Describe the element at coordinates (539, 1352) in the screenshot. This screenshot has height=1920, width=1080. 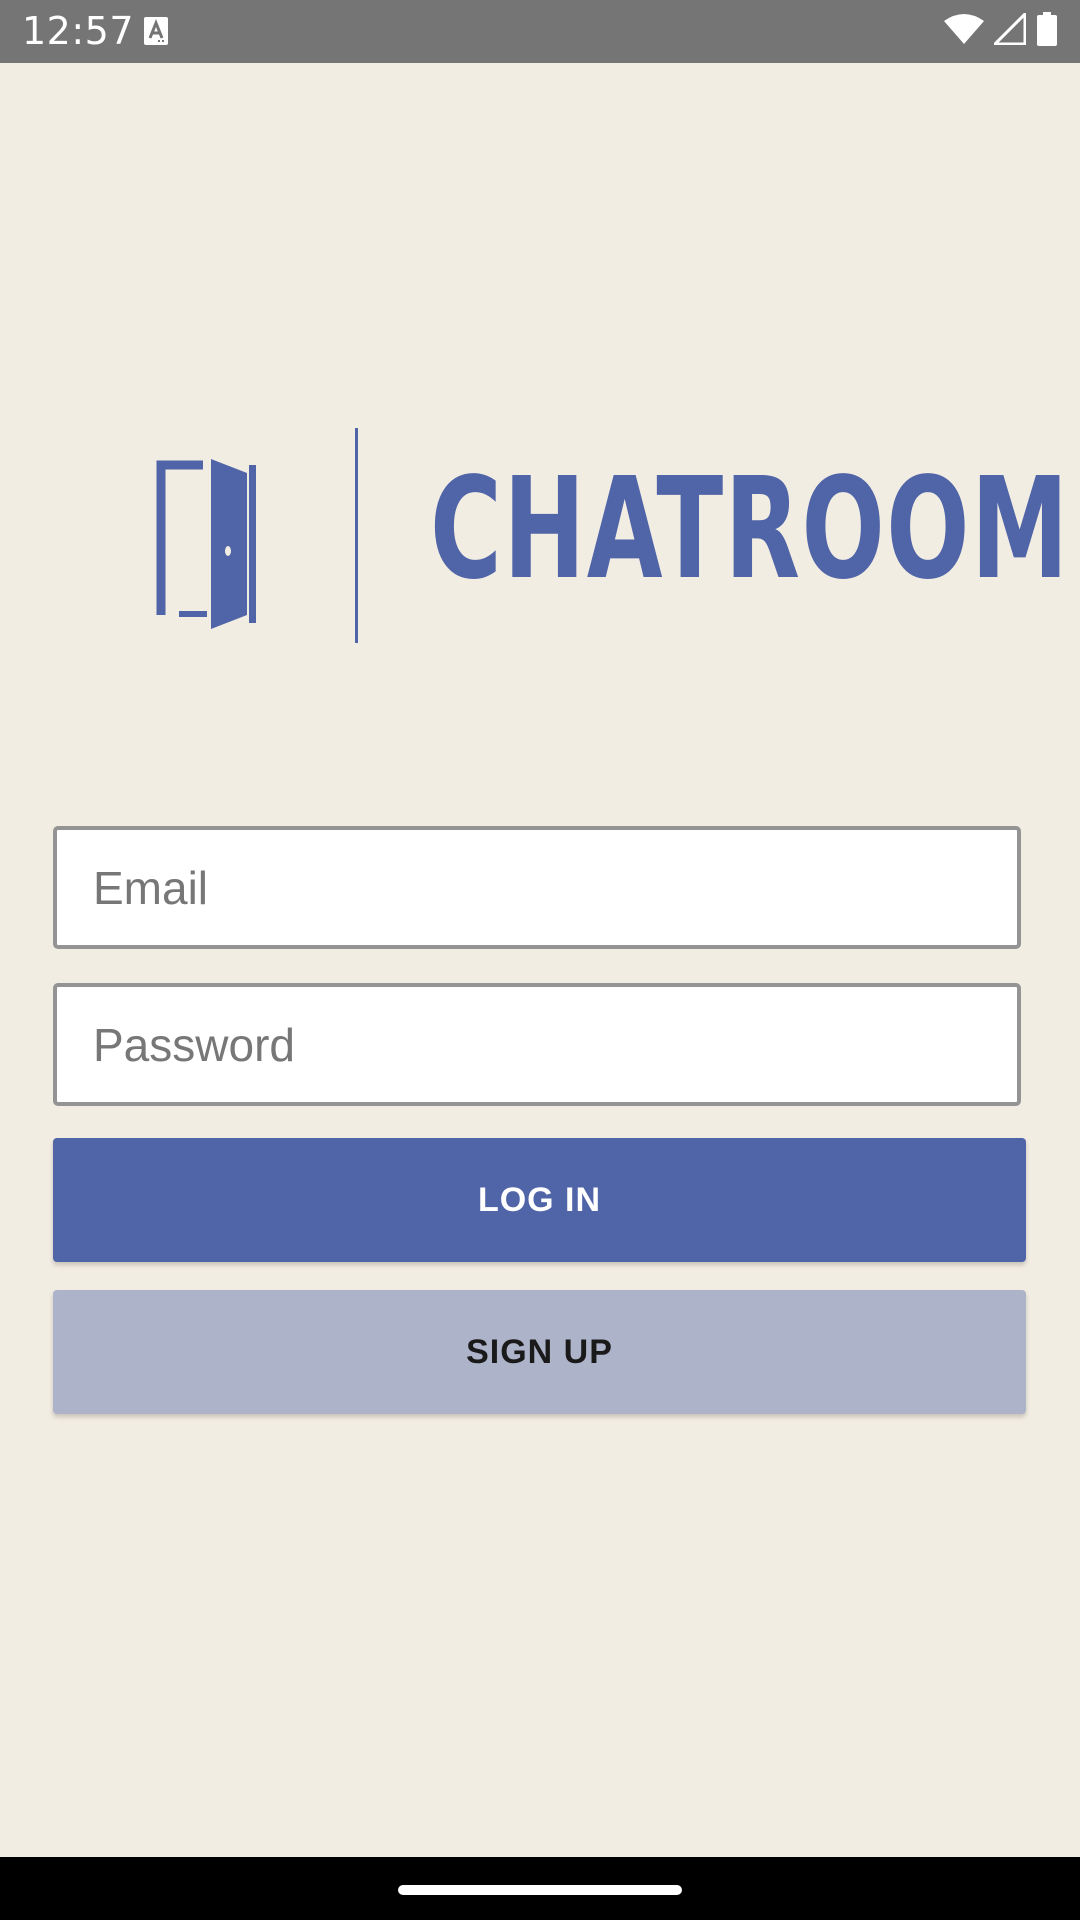
I see `signup-button: SIGN UP` at that location.